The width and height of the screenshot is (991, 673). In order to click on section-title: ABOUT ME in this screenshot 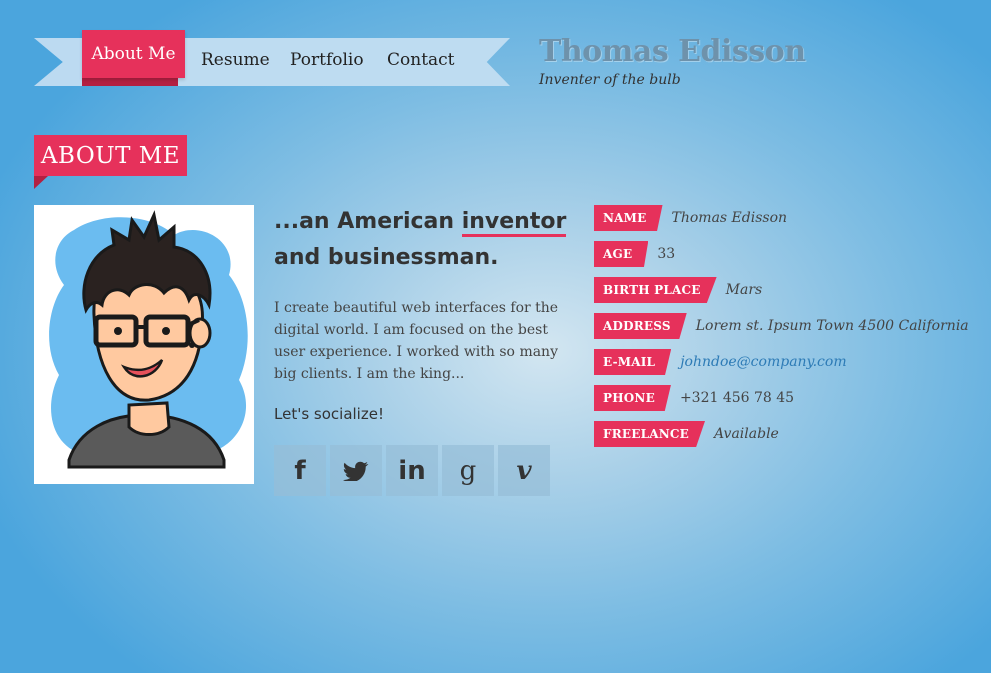, I will do `click(110, 155)`.